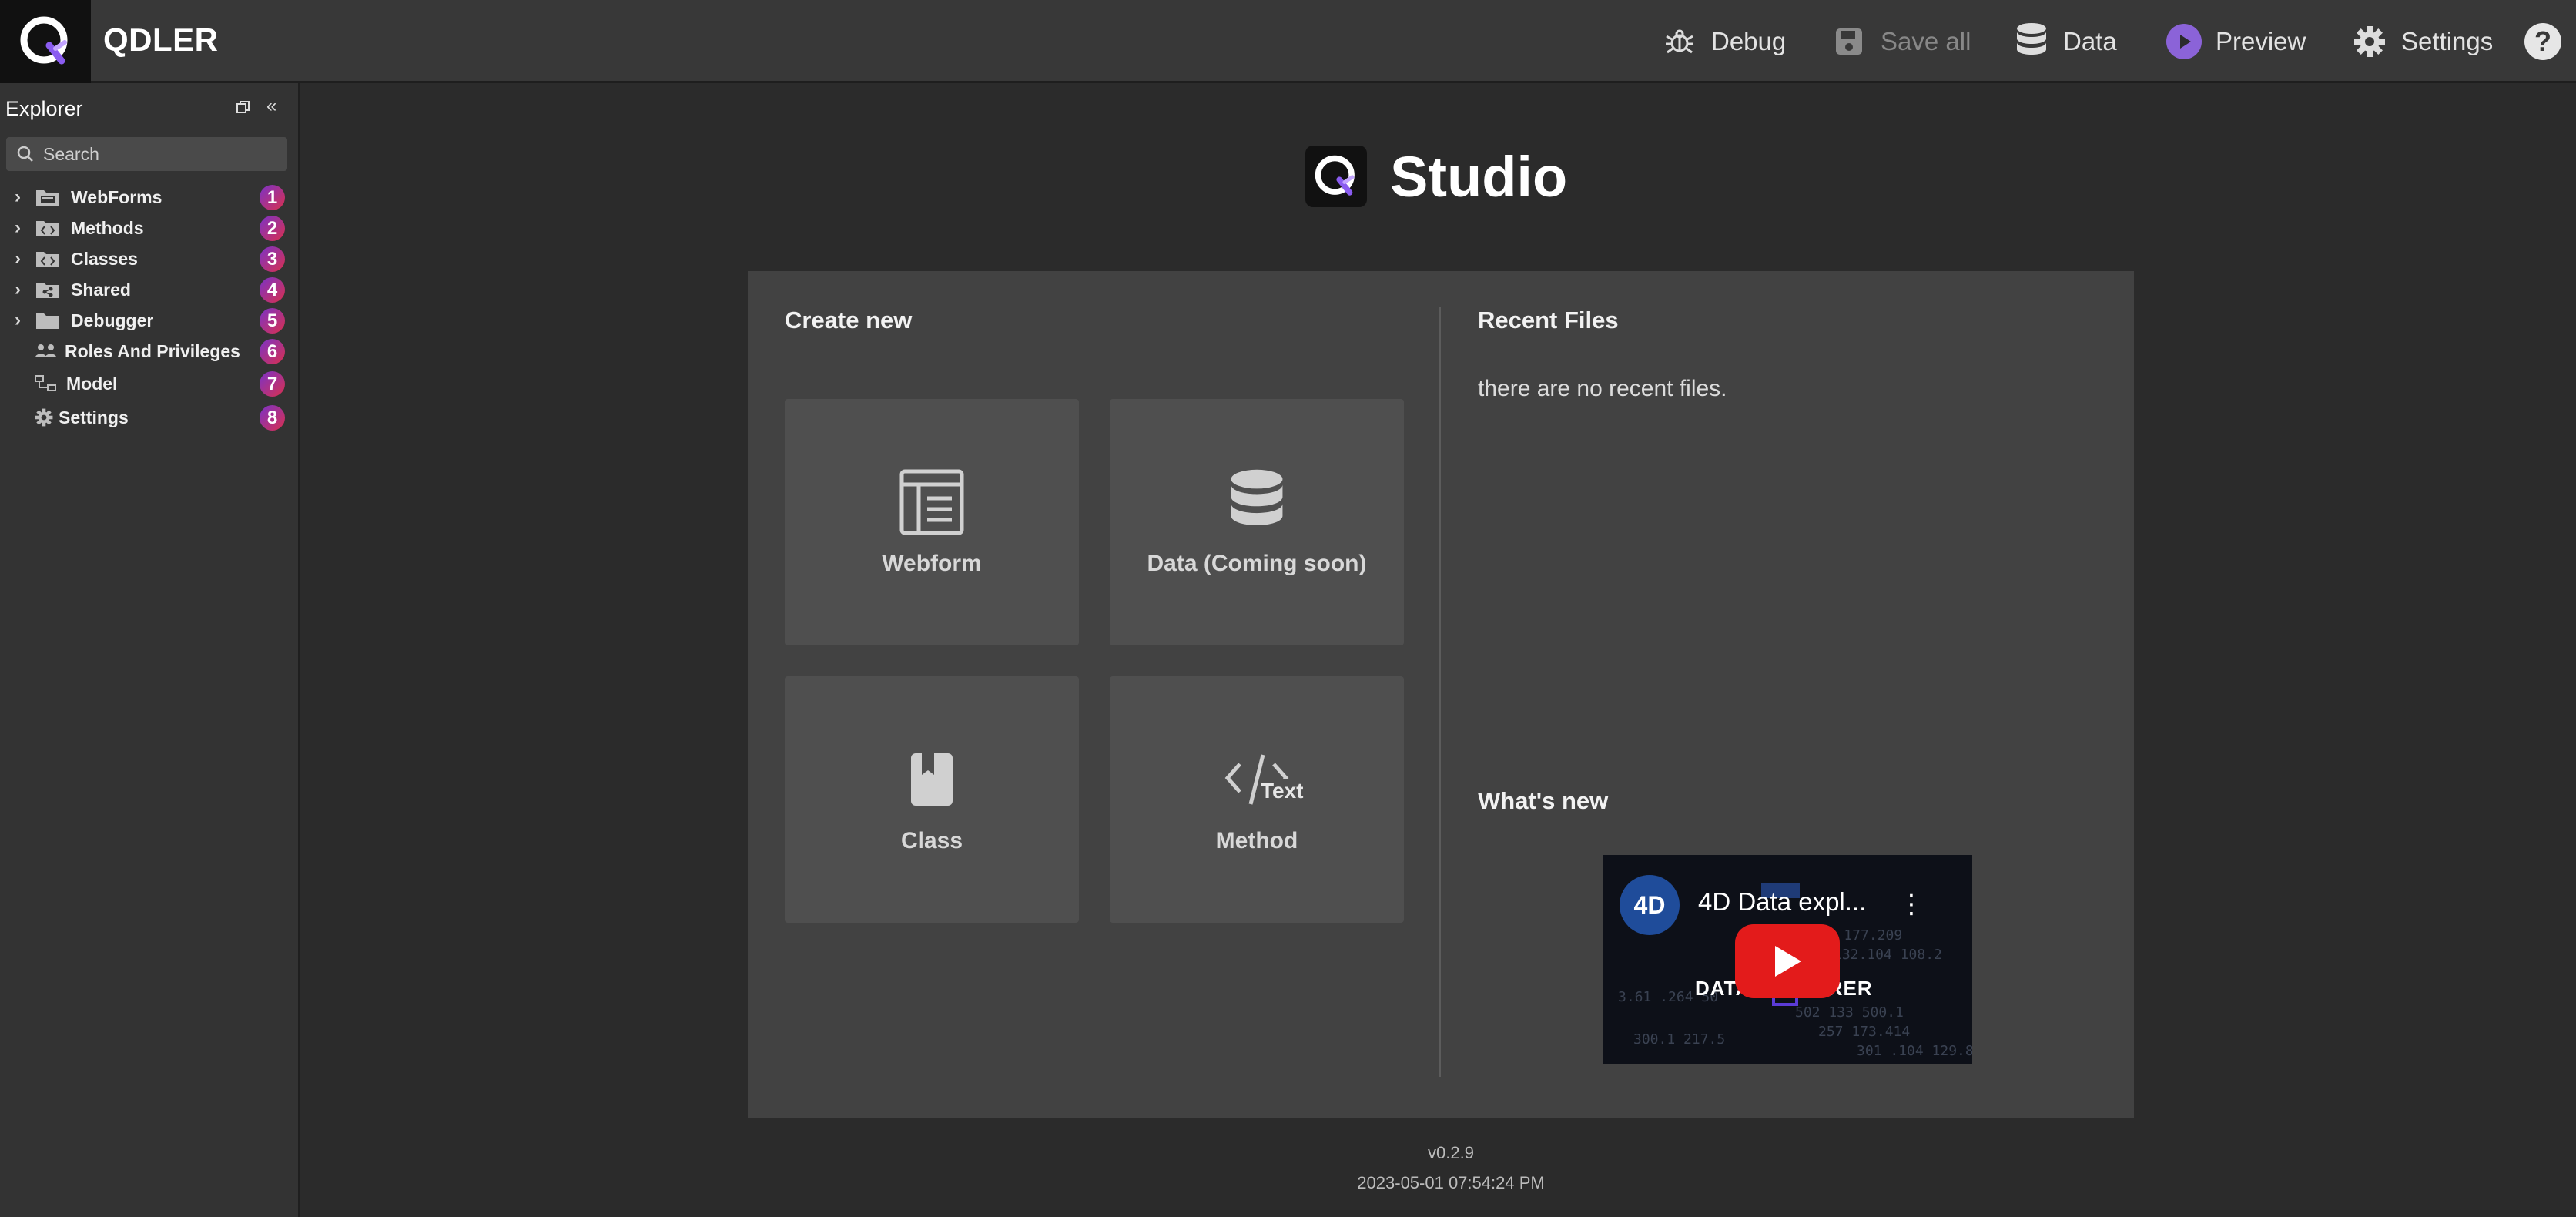 The height and width of the screenshot is (1217, 2576). Describe the element at coordinates (46, 383) in the screenshot. I see `model-icon` at that location.